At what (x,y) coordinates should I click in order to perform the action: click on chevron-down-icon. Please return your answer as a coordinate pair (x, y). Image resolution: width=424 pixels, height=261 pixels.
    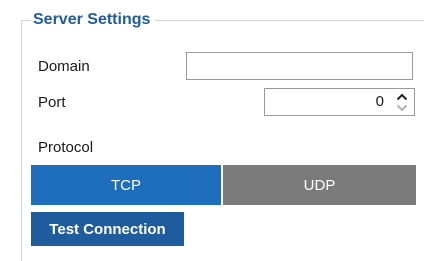
    Looking at the image, I should click on (402, 107).